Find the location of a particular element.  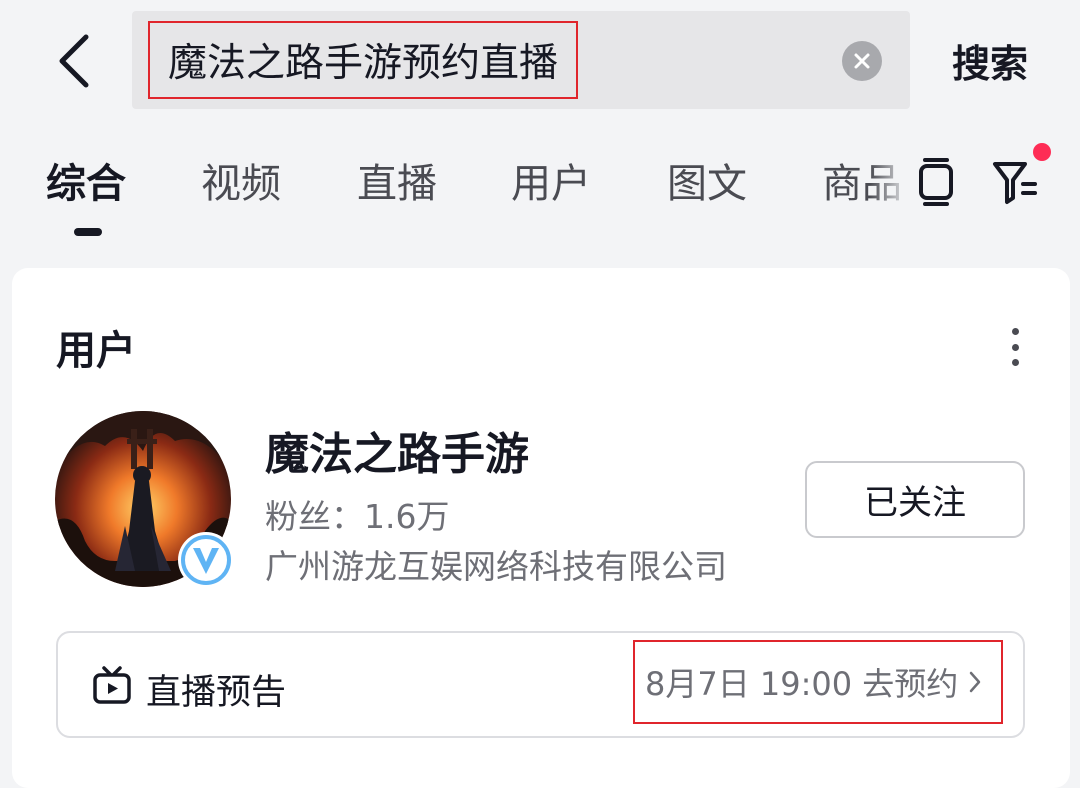

search-button: 搜索 is located at coordinates (990, 60).